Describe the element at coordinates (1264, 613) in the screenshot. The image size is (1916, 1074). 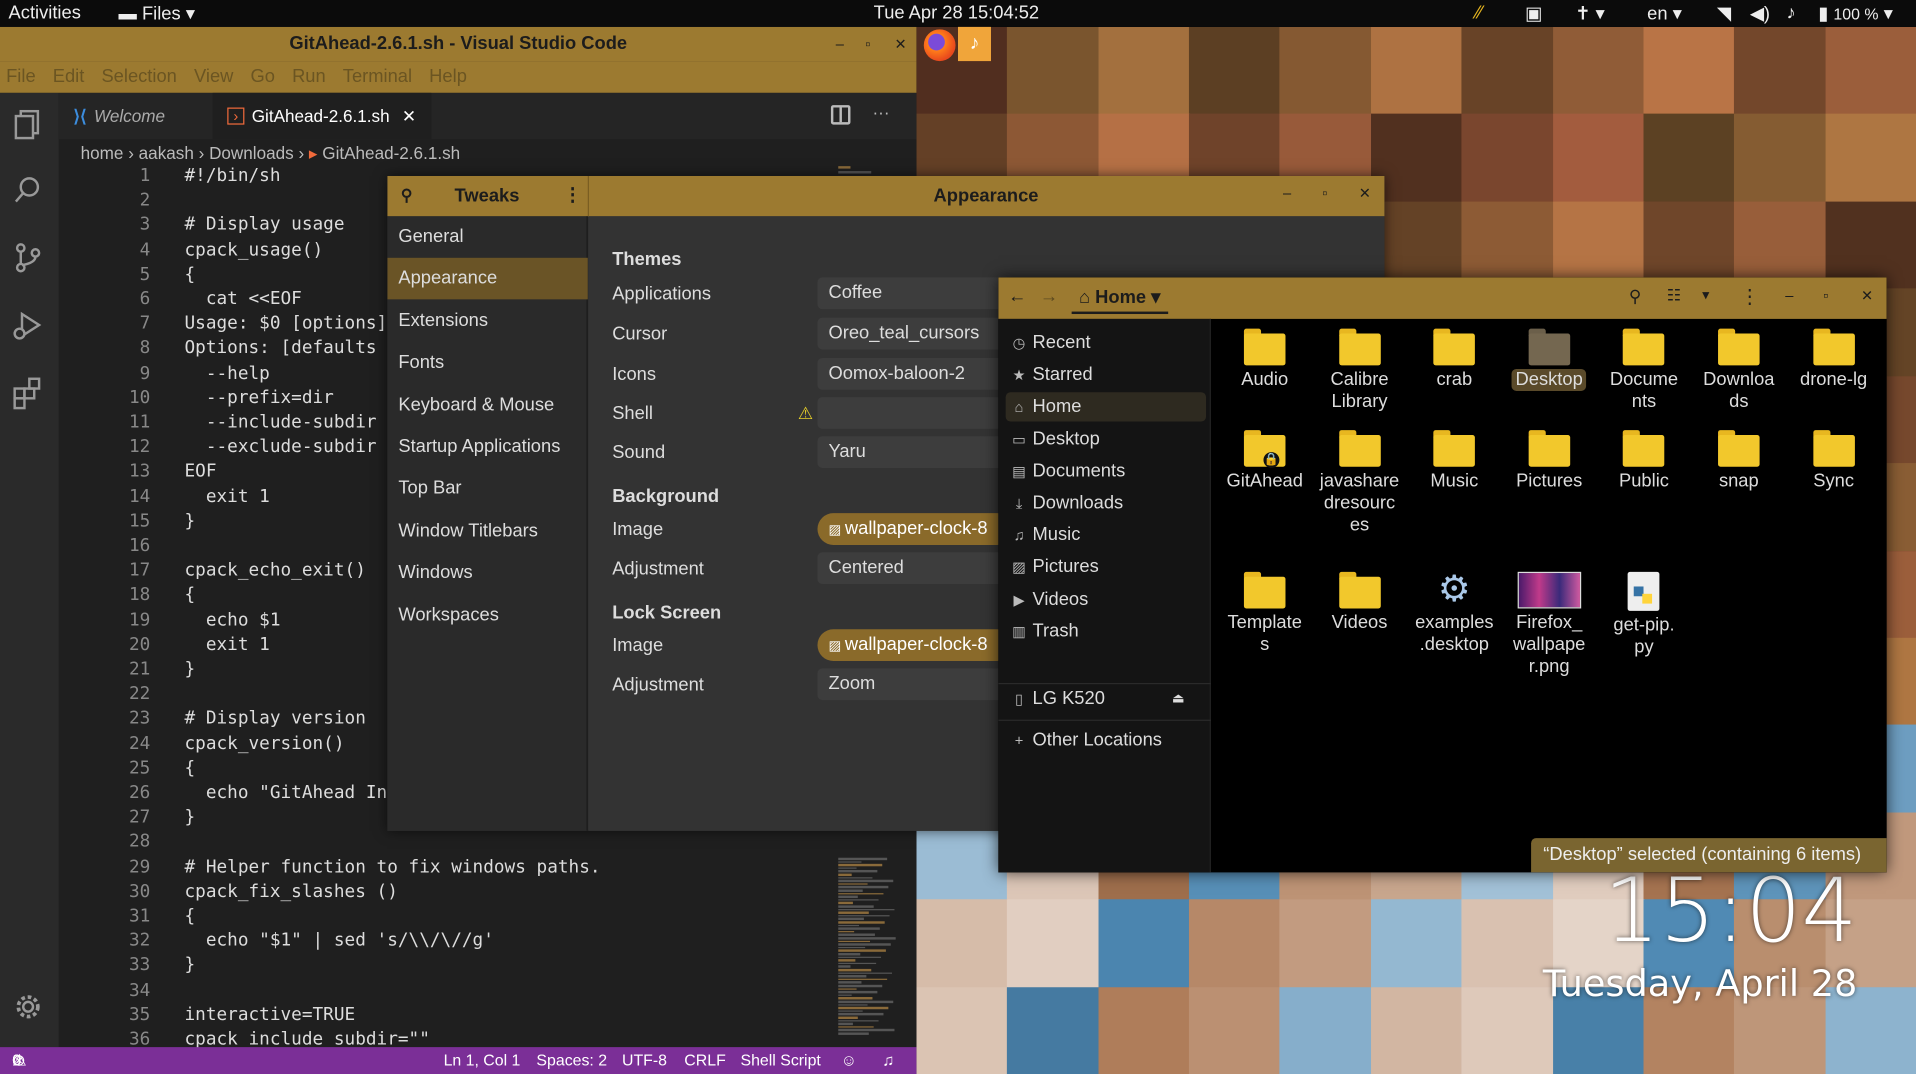
I see `file-item: Template s` at that location.